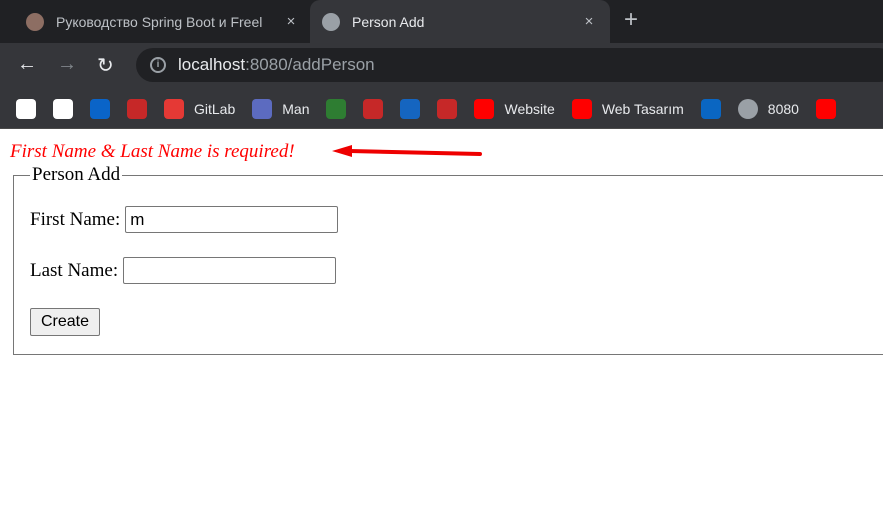 The height and width of the screenshot is (509, 883). What do you see at coordinates (105, 65) in the screenshot?
I see `reload-icon: ↻` at bounding box center [105, 65].